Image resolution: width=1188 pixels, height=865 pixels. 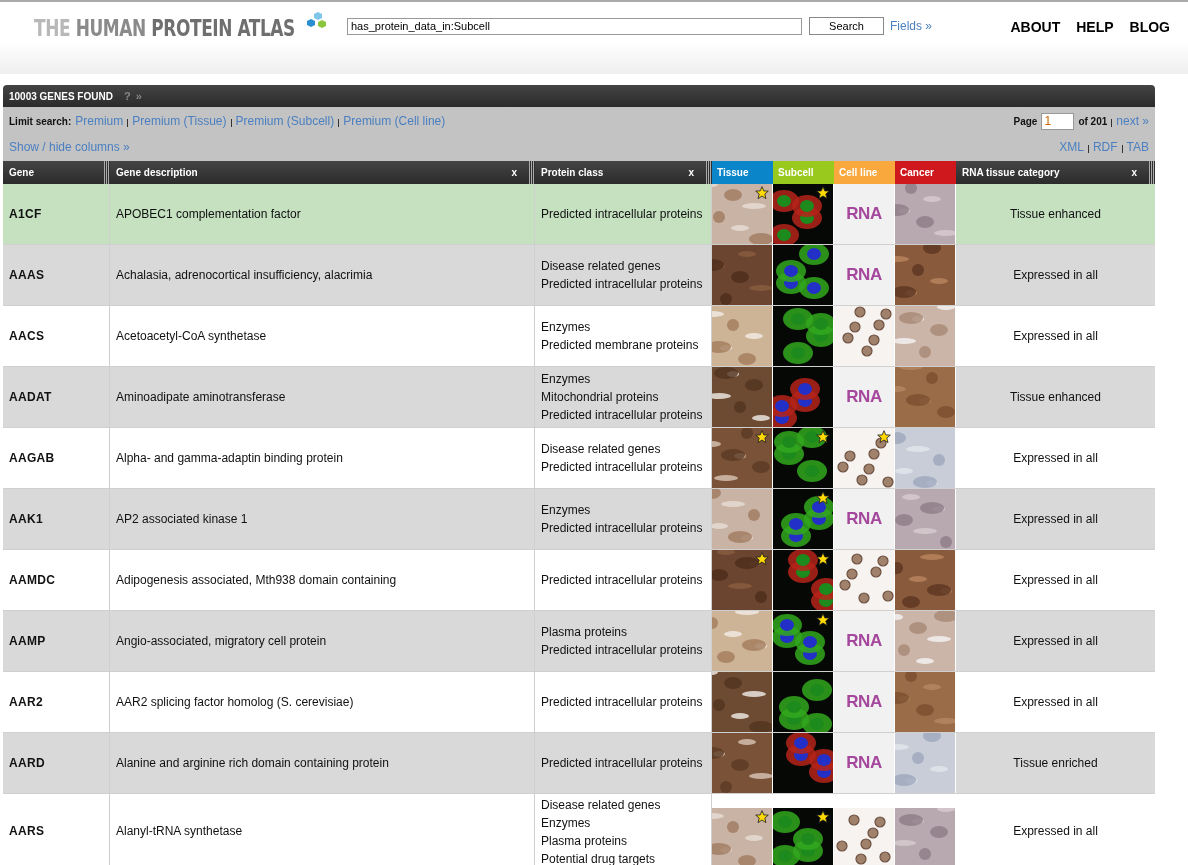 I want to click on gene-description: Alanyl-tRNA synthetase, so click(x=180, y=831).